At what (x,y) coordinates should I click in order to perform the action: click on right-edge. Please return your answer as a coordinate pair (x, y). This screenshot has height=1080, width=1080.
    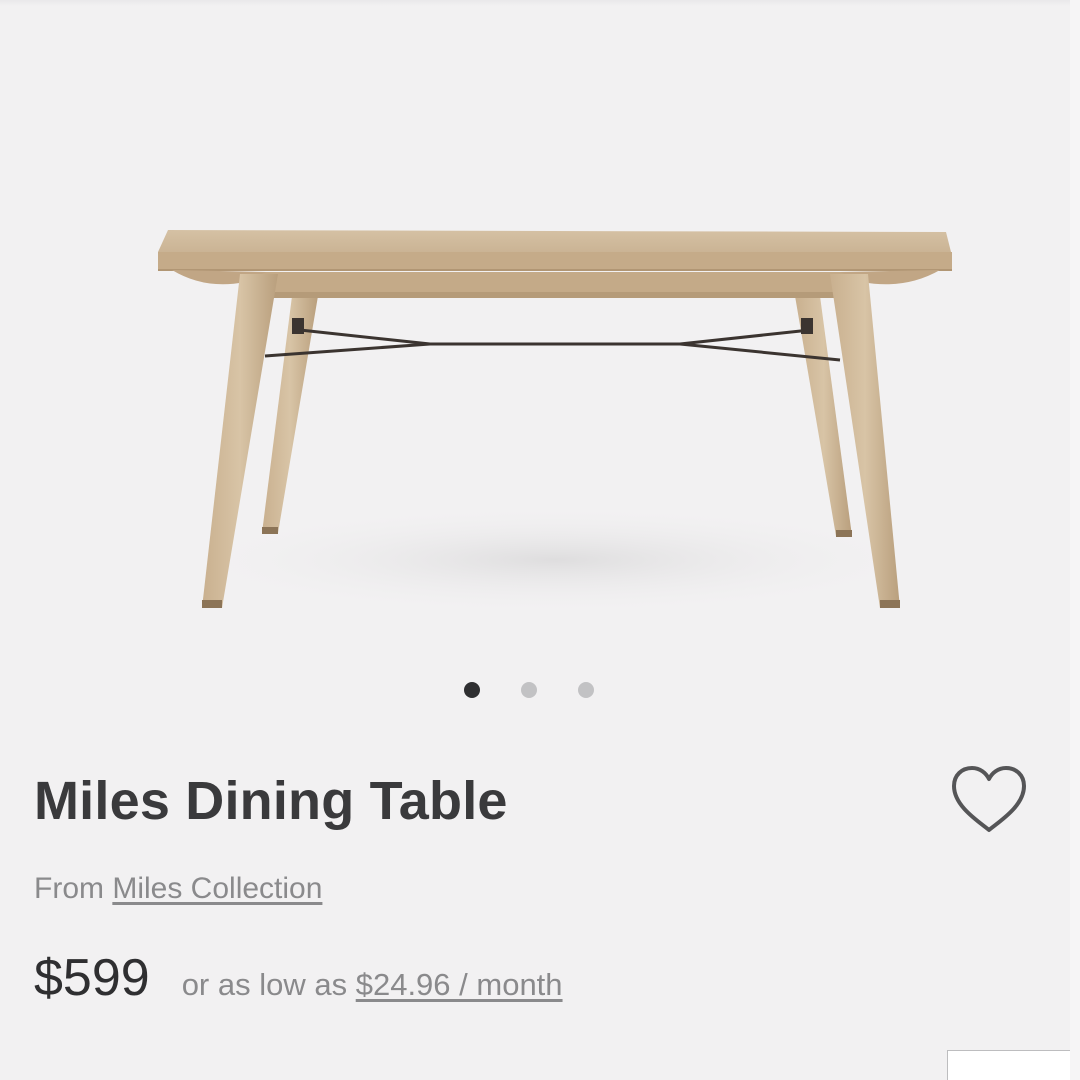
    Looking at the image, I should click on (1075, 540).